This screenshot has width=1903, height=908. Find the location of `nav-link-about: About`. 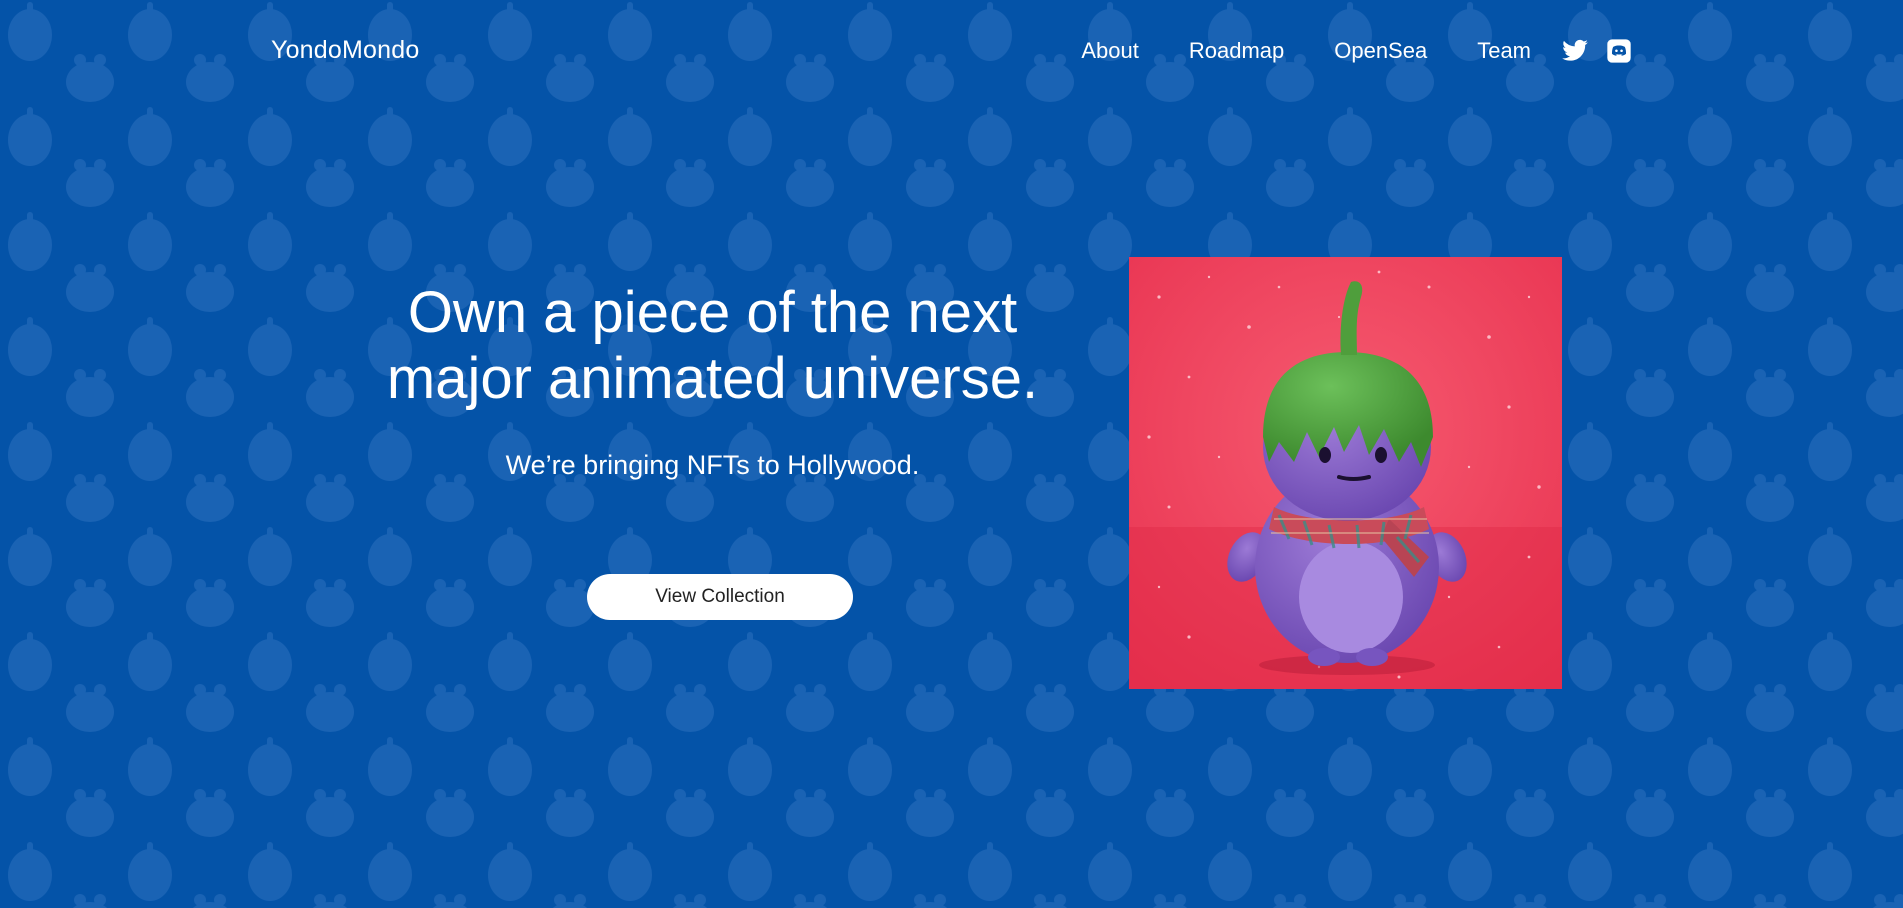

nav-link-about: About is located at coordinates (1110, 51).